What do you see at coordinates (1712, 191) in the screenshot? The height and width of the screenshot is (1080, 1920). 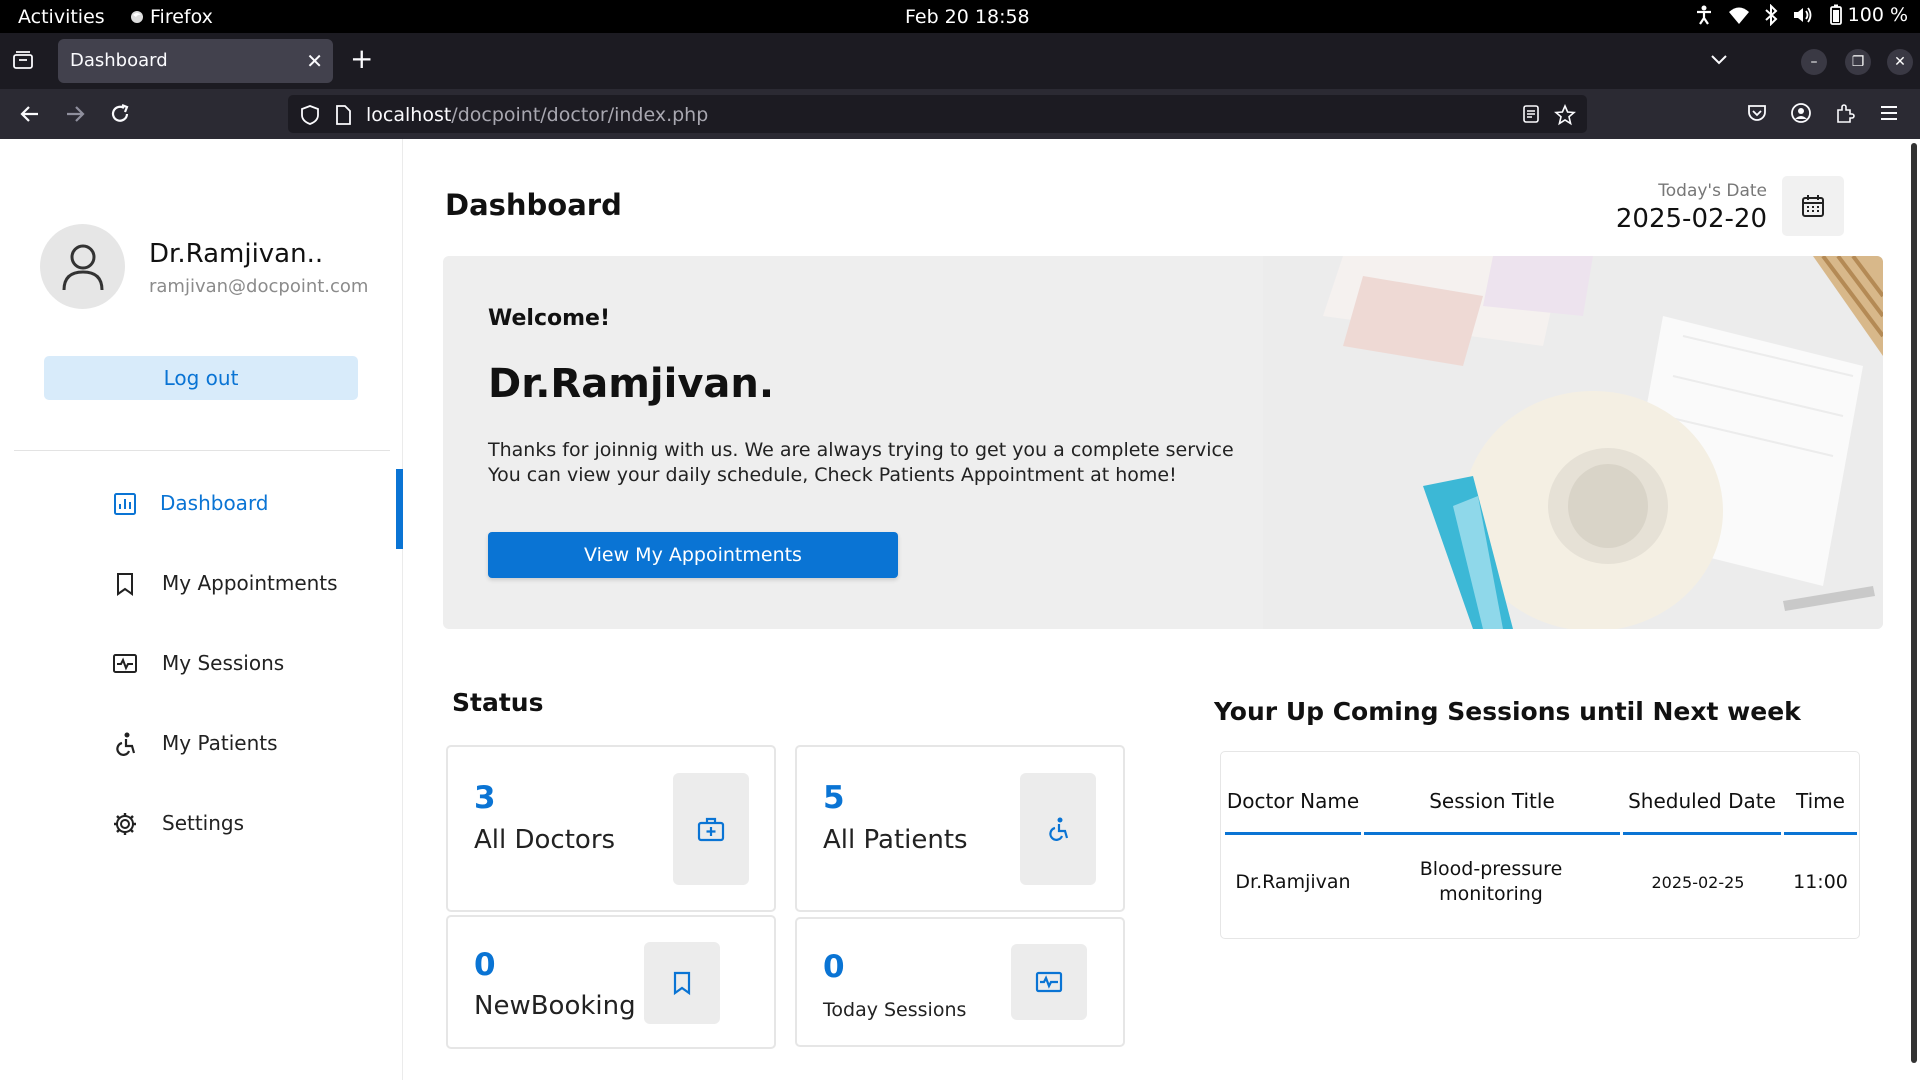 I see `date-label: Today's Date` at bounding box center [1712, 191].